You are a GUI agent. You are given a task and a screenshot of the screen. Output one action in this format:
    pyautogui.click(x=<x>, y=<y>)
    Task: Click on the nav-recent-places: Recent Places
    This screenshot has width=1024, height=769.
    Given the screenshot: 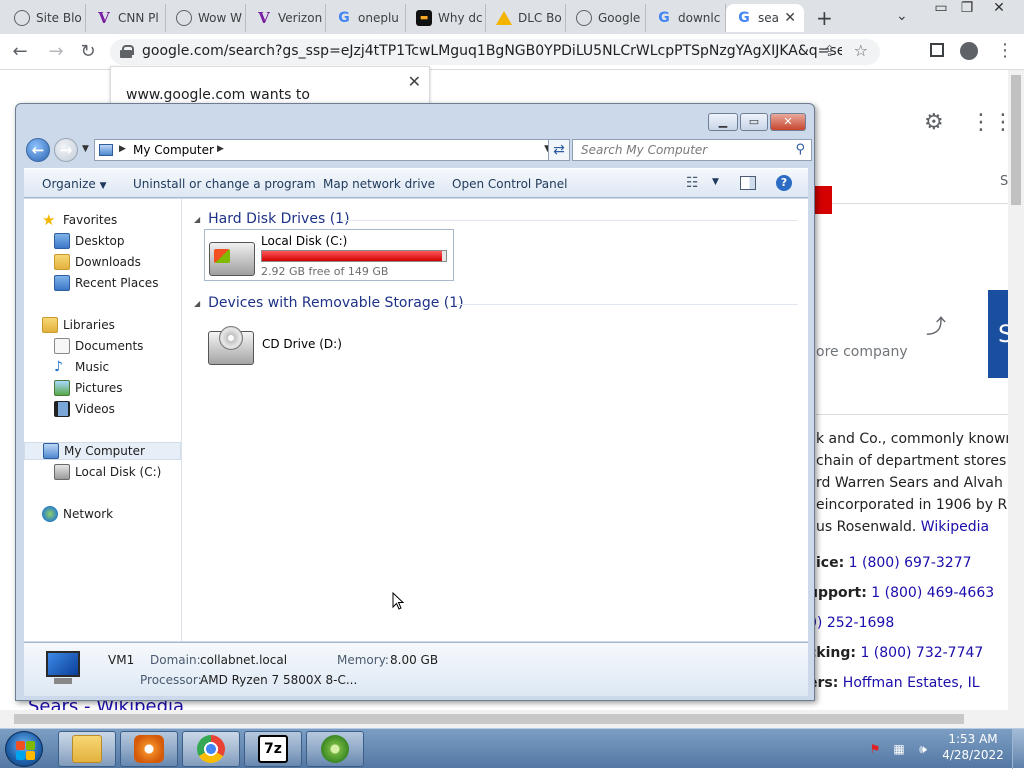 What is the action you would take?
    pyautogui.click(x=106, y=283)
    